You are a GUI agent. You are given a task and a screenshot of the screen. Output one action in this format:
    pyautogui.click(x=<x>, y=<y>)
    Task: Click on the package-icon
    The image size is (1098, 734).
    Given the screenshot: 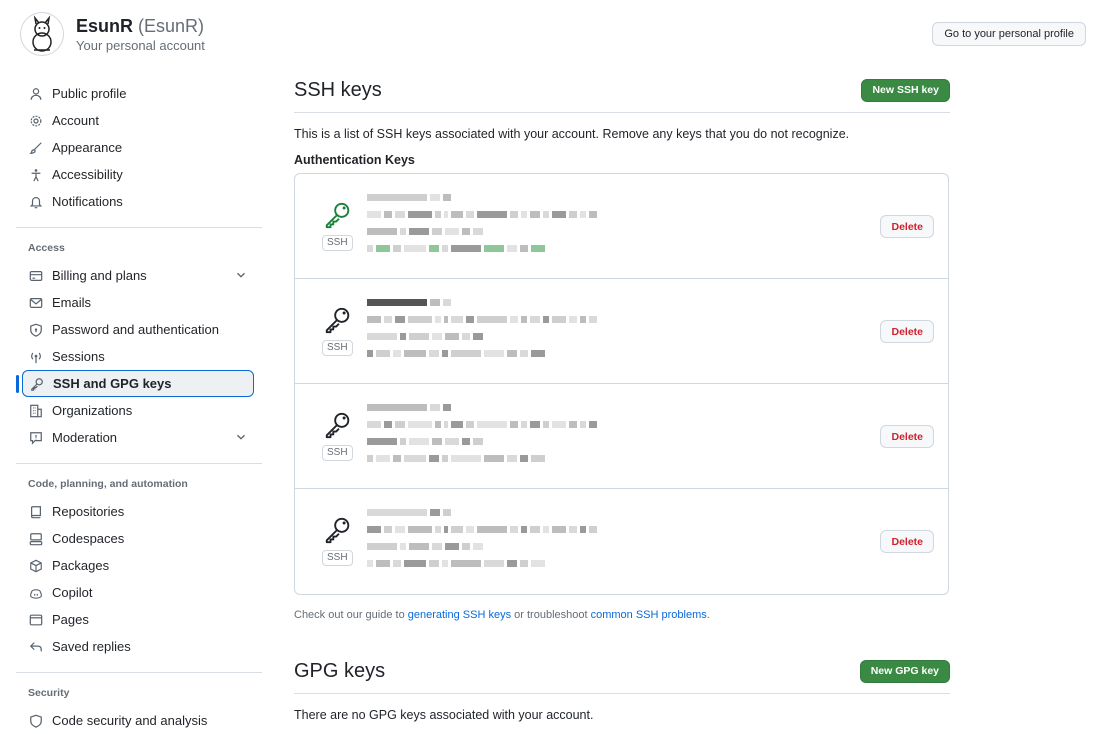 What is the action you would take?
    pyautogui.click(x=36, y=566)
    